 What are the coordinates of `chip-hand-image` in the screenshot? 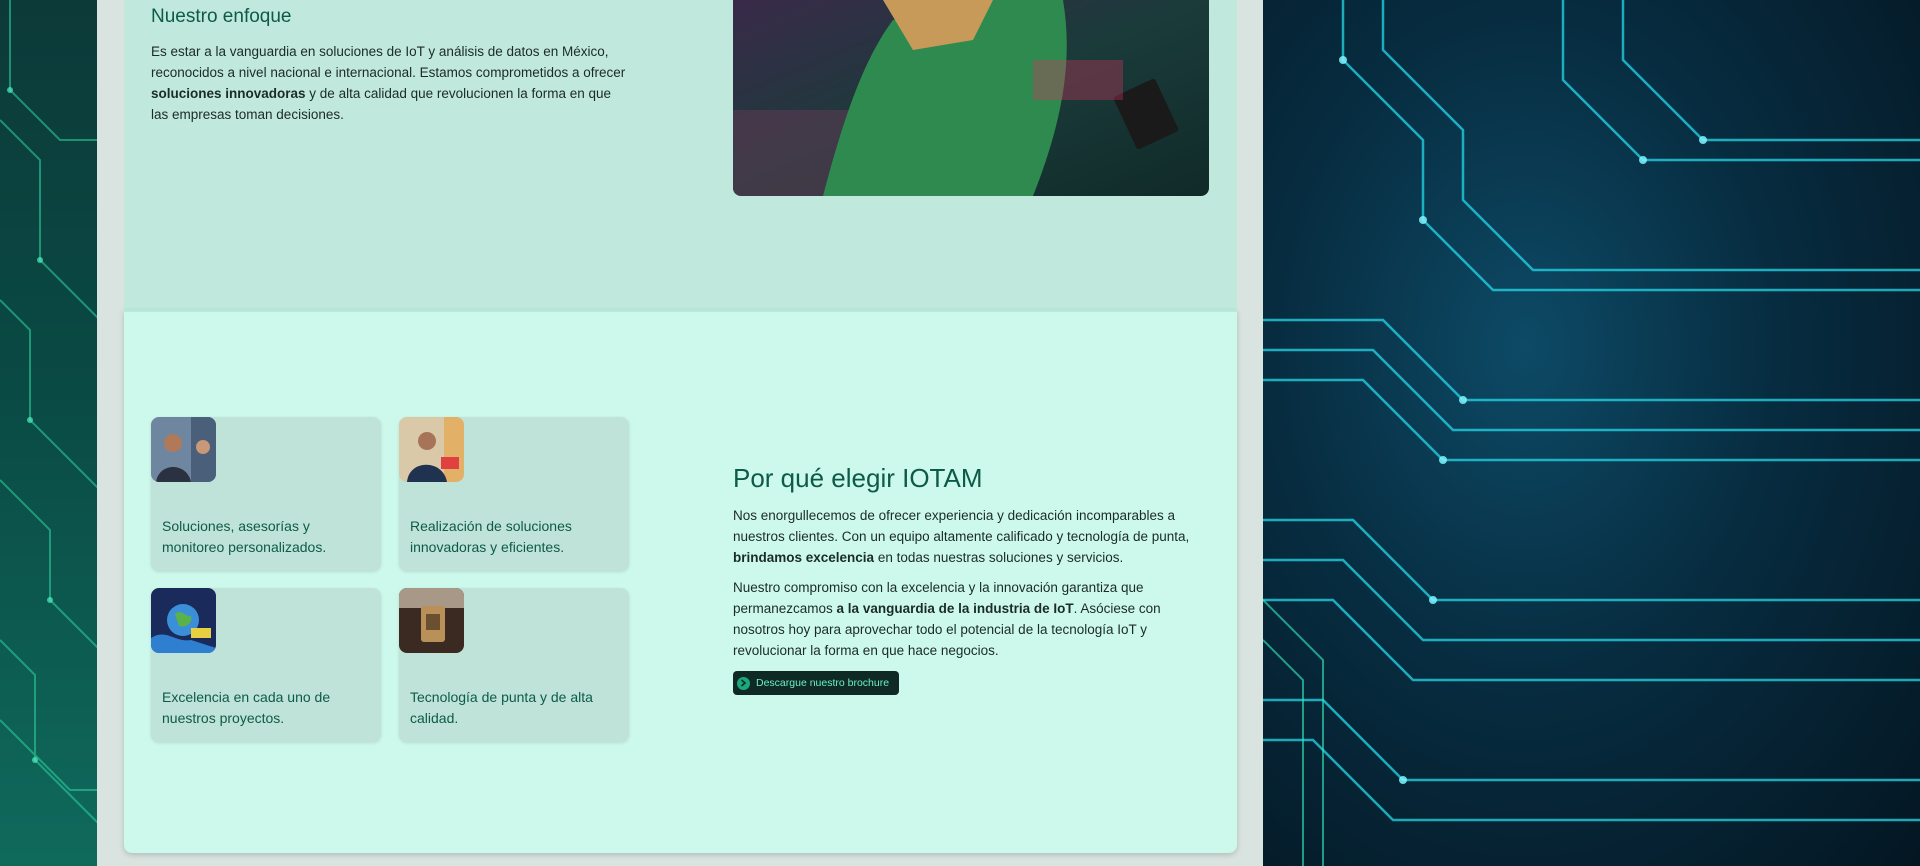 It's located at (971, 98).